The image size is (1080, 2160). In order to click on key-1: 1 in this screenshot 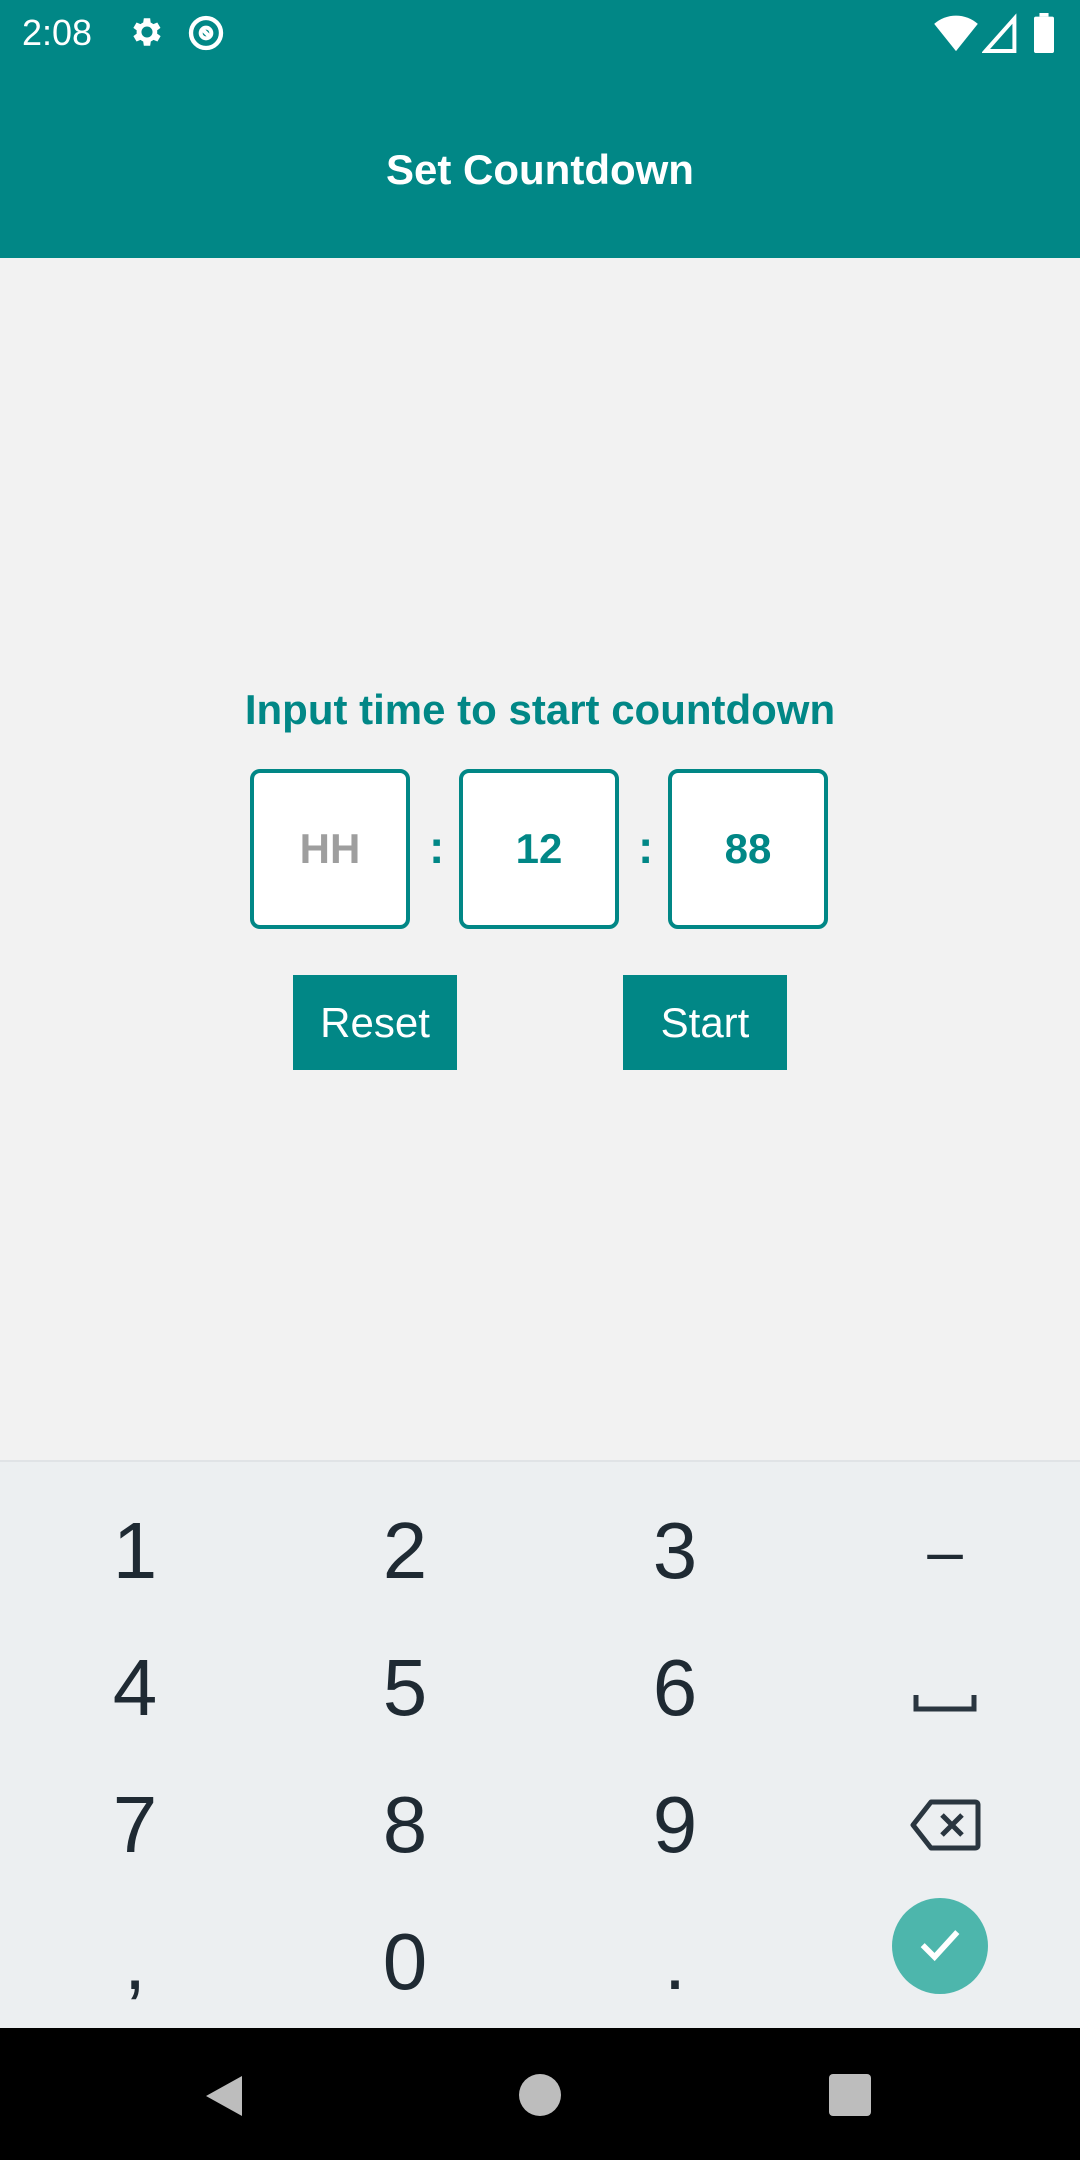, I will do `click(135, 1550)`.